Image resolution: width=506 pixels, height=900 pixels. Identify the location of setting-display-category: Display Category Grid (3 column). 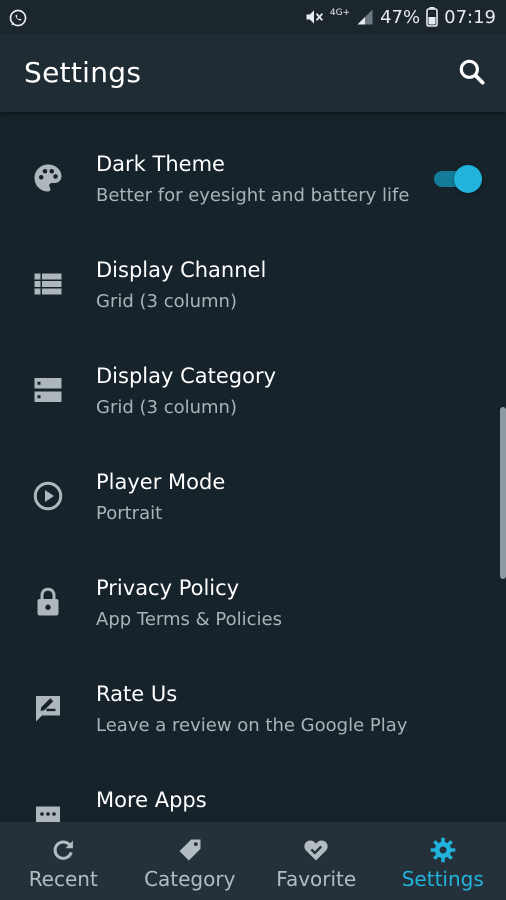
(253, 377).